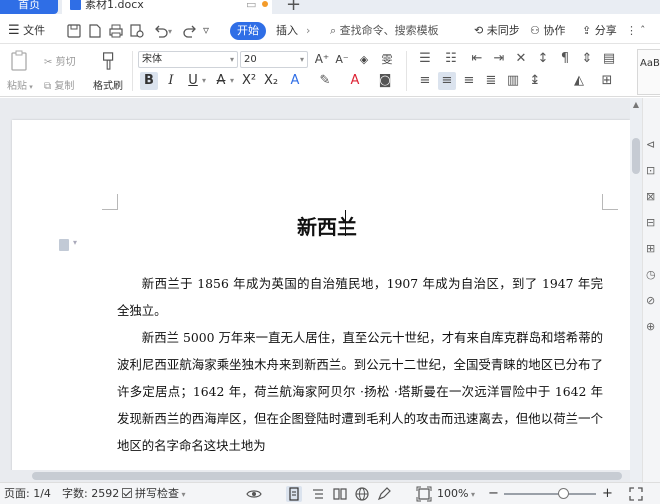  I want to click on font-size-select: 20 ▾, so click(274, 59).